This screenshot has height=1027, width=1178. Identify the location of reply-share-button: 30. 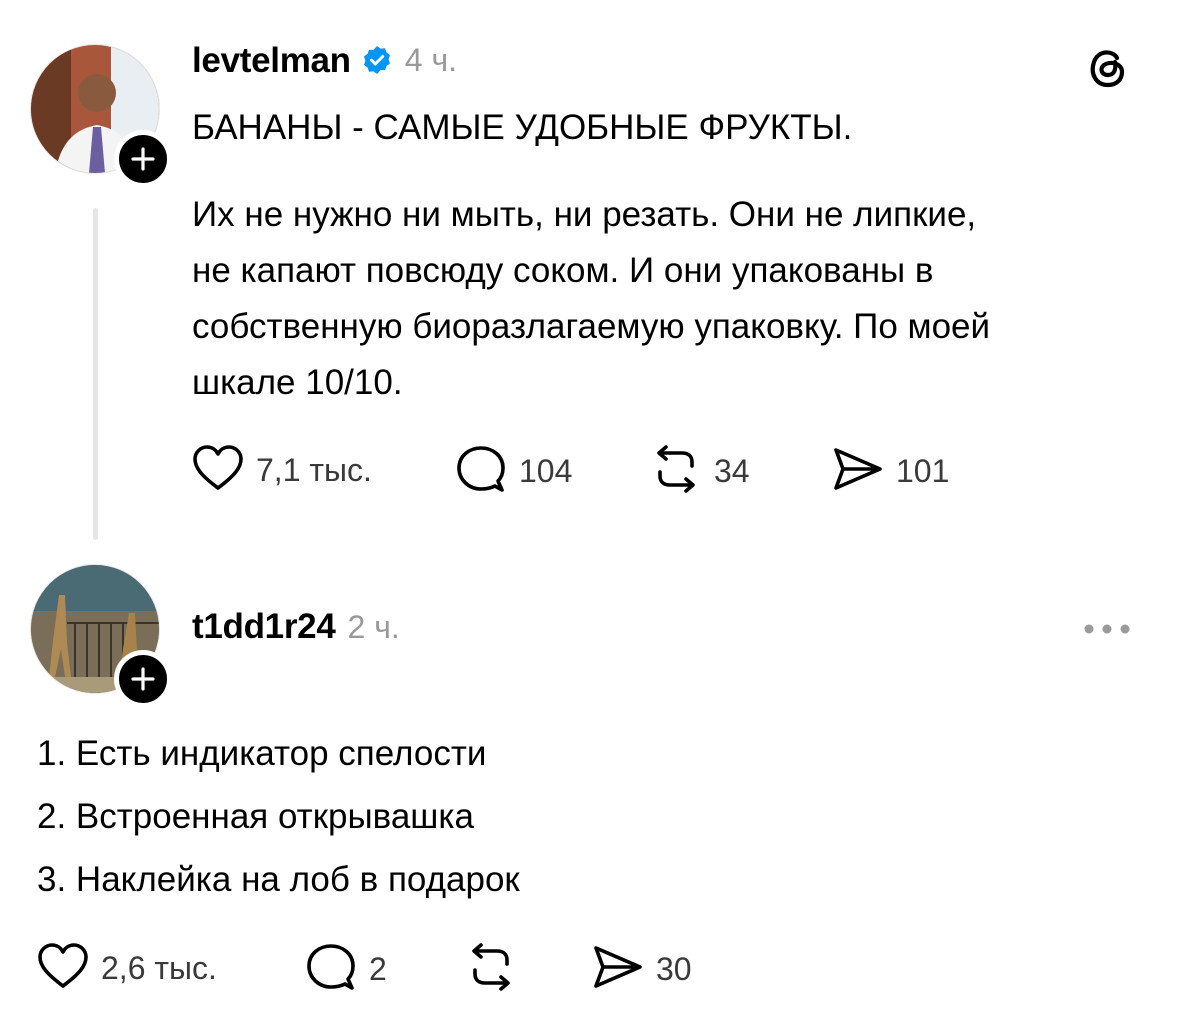
(642, 969).